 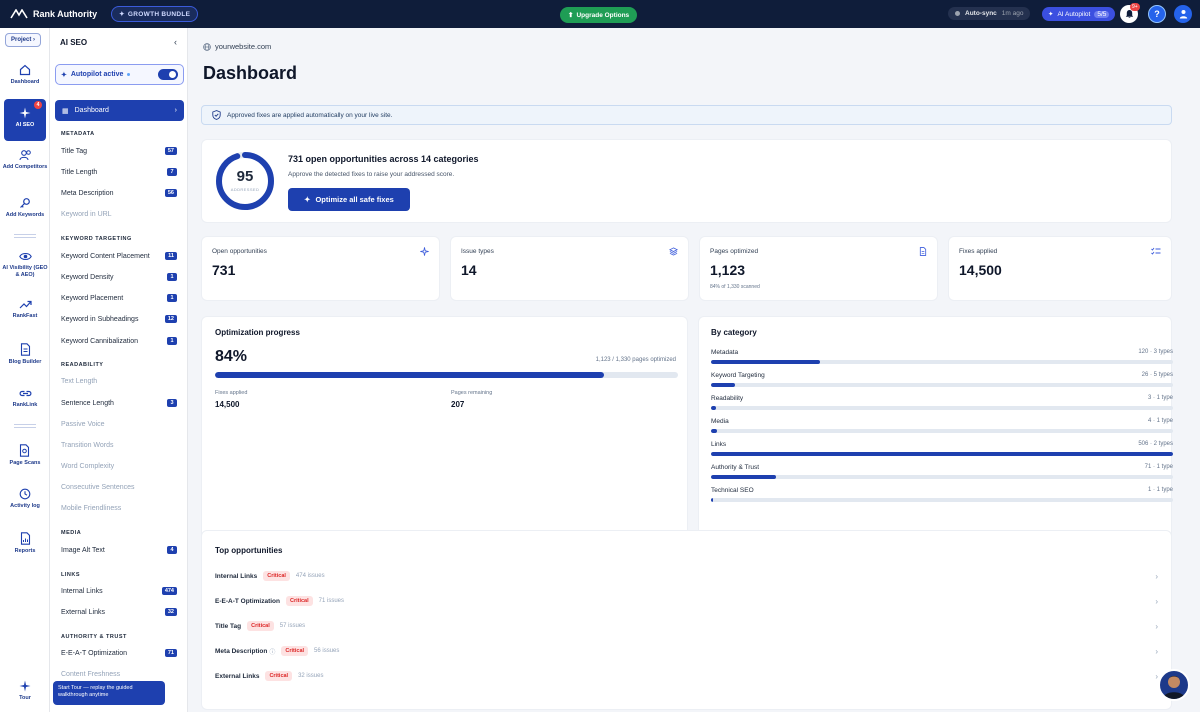 I want to click on optimize-all-button: ✦ Optimize all safe fixes, so click(x=349, y=199).